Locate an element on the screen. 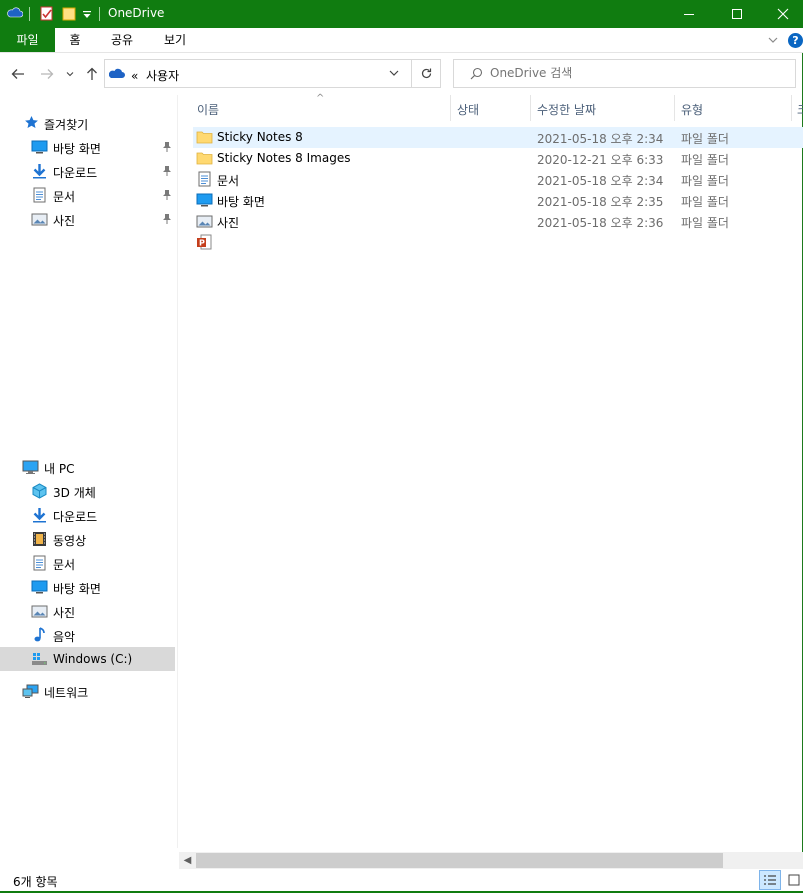  minimize-icon is located at coordinates (689, 14).